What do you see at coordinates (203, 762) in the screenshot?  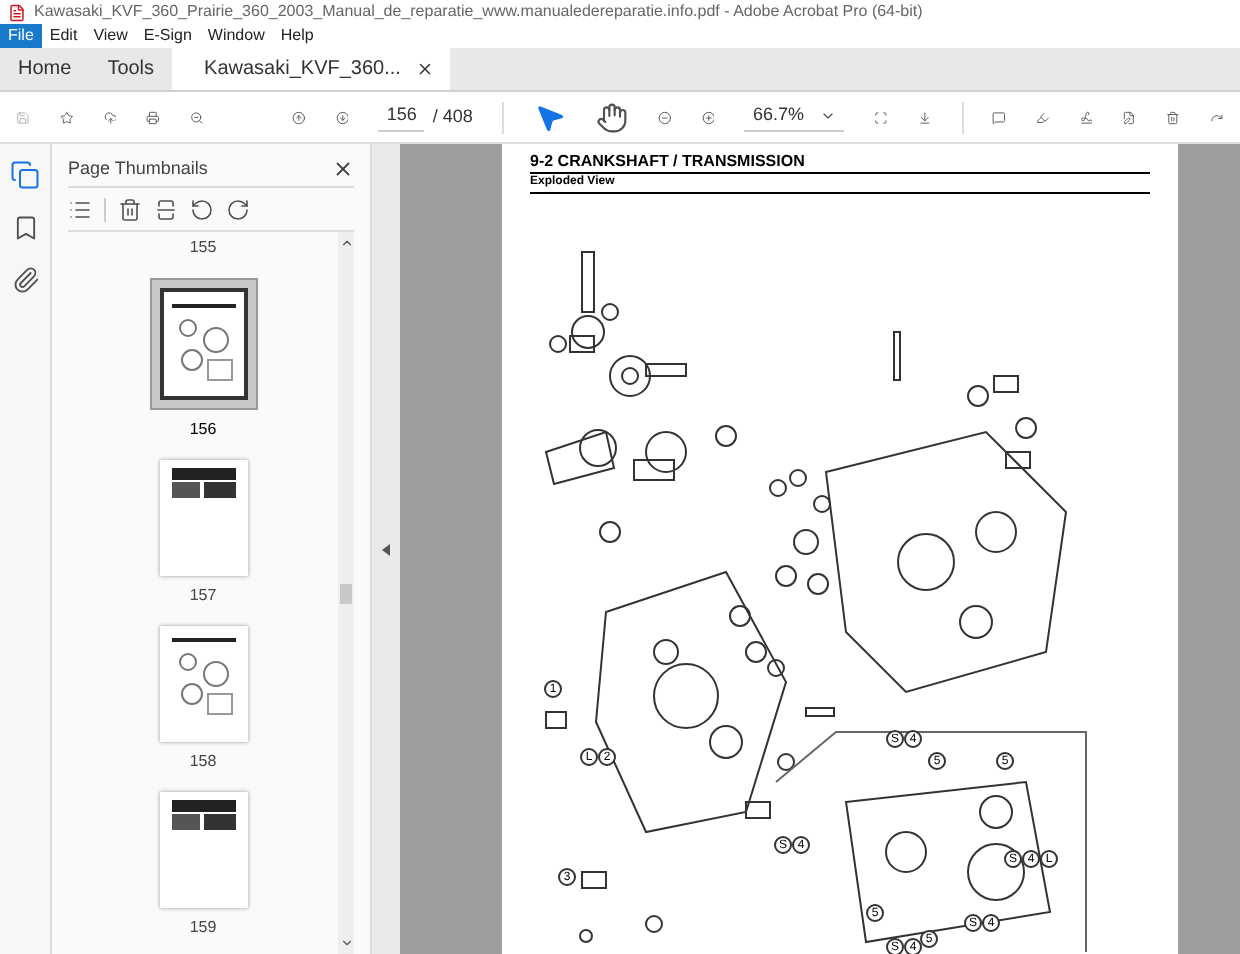 I see `page-number: 158` at bounding box center [203, 762].